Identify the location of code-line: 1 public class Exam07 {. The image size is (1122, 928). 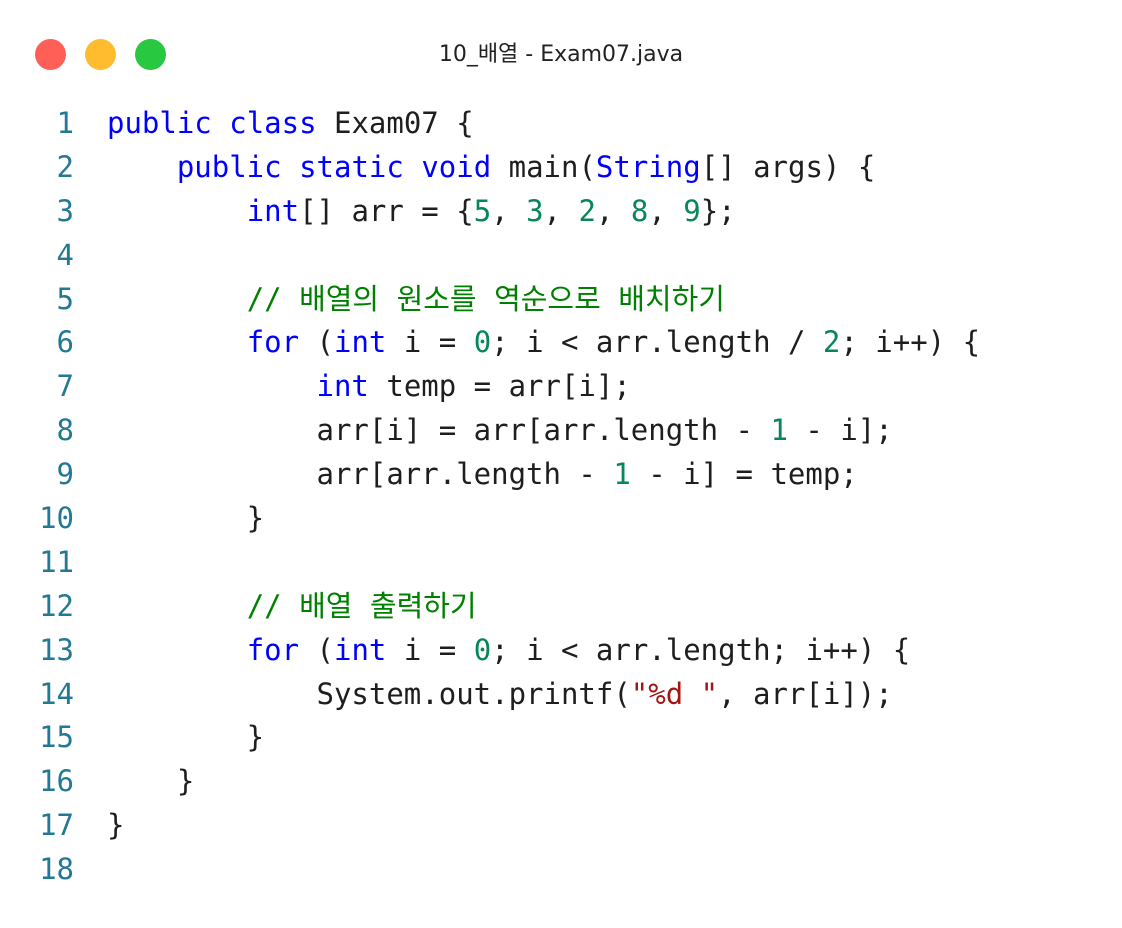
(561, 124).